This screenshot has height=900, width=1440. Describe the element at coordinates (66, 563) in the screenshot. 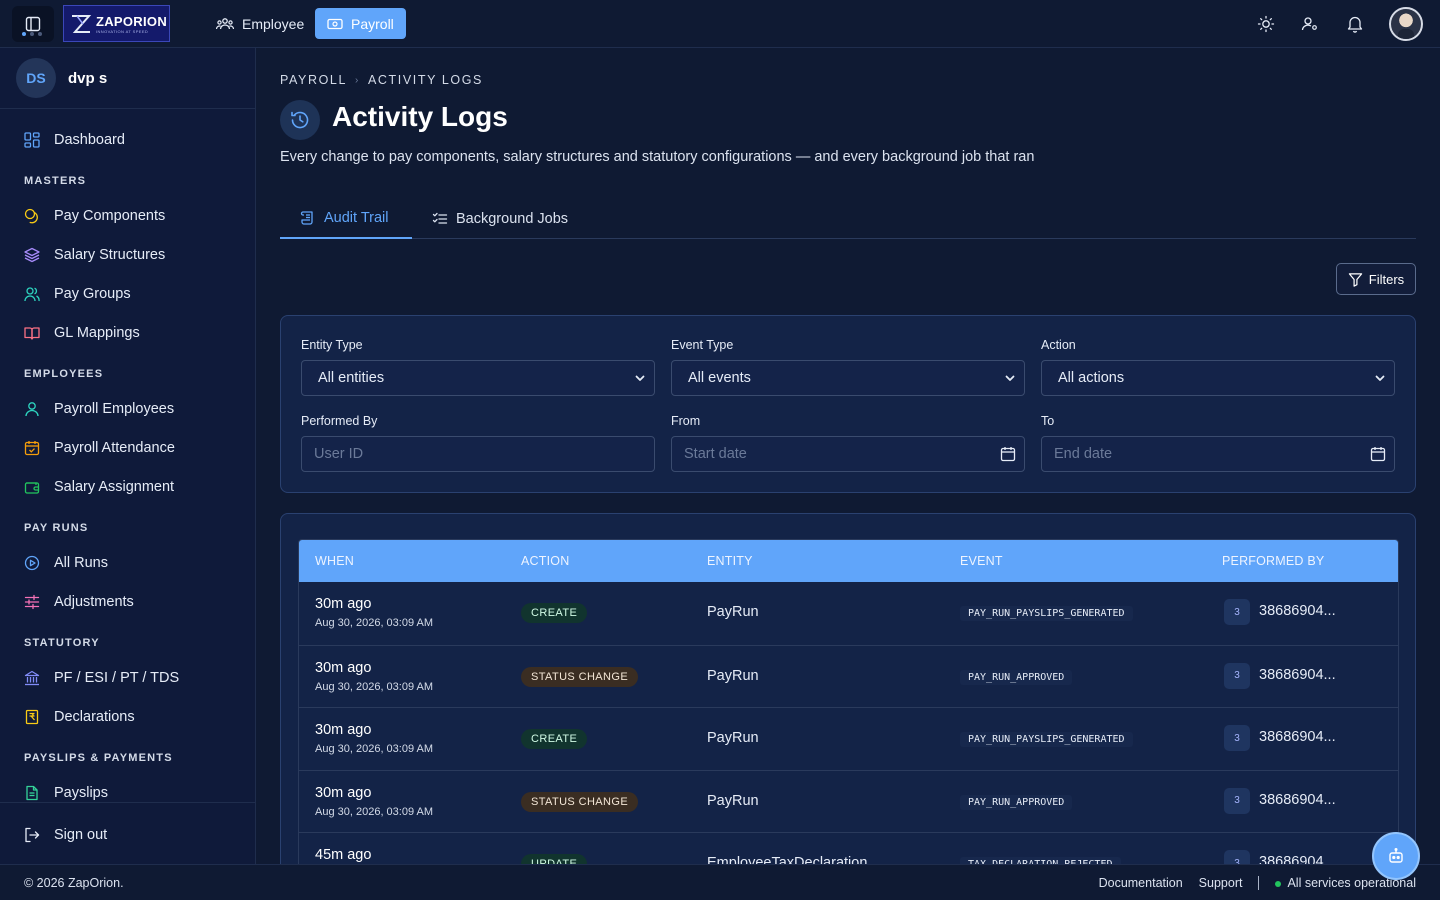

I see `sidebar-item-all-runs: All Runs` at that location.